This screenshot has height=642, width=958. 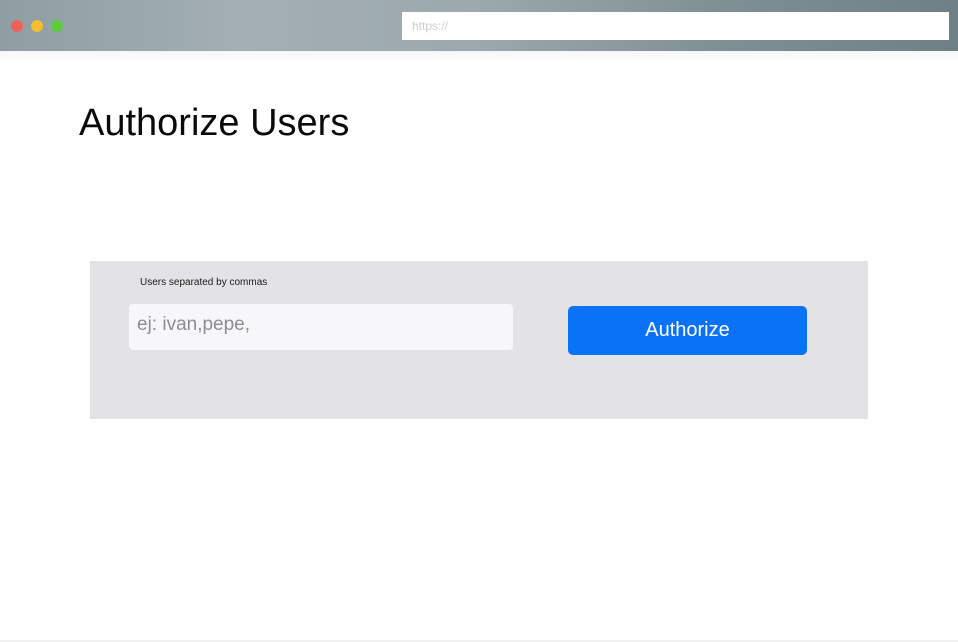 I want to click on address-bar: https://, so click(x=675, y=26).